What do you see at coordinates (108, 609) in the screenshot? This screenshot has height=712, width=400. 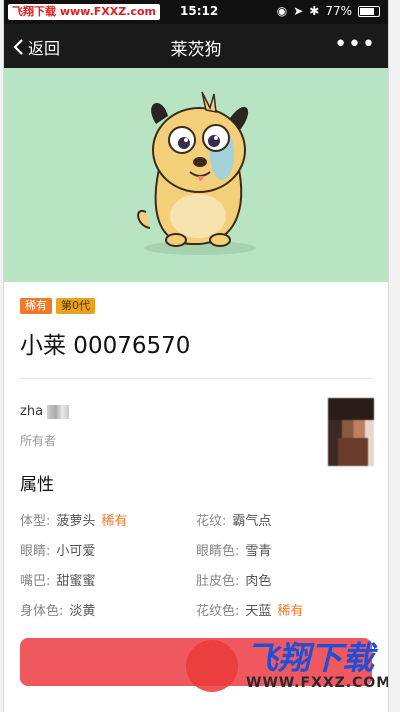 I see `attribute-body-color: 身体色: 淡黄` at bounding box center [108, 609].